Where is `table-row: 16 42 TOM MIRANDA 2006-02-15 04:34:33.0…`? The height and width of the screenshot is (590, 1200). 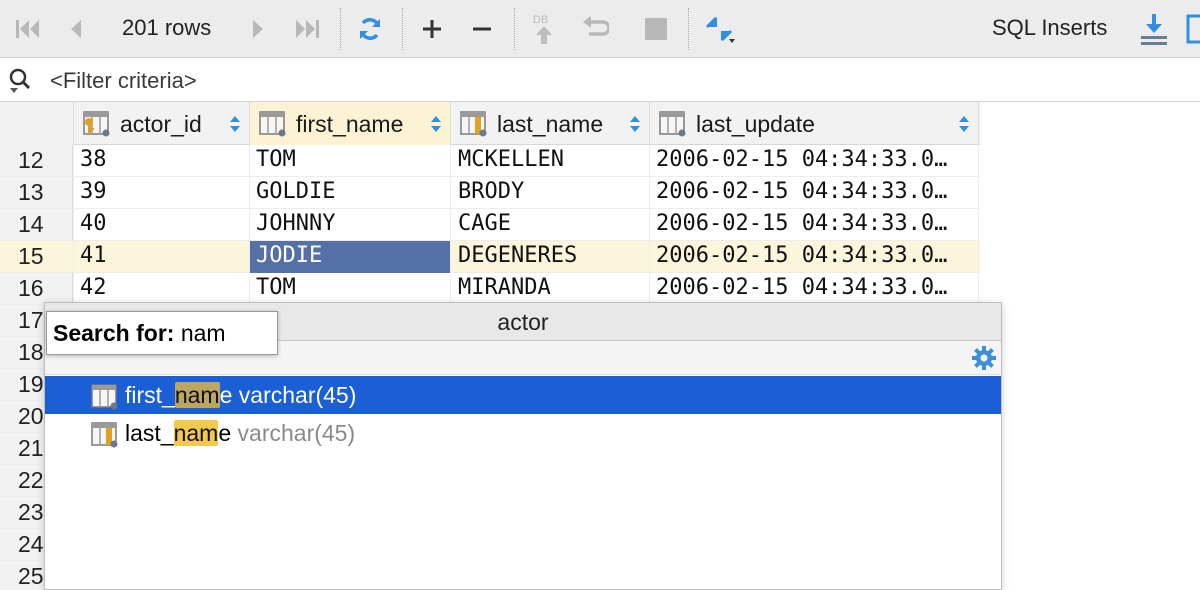 table-row: 16 42 TOM MIRANDA 2006-02-15 04:34:33.0… is located at coordinates (490, 289).